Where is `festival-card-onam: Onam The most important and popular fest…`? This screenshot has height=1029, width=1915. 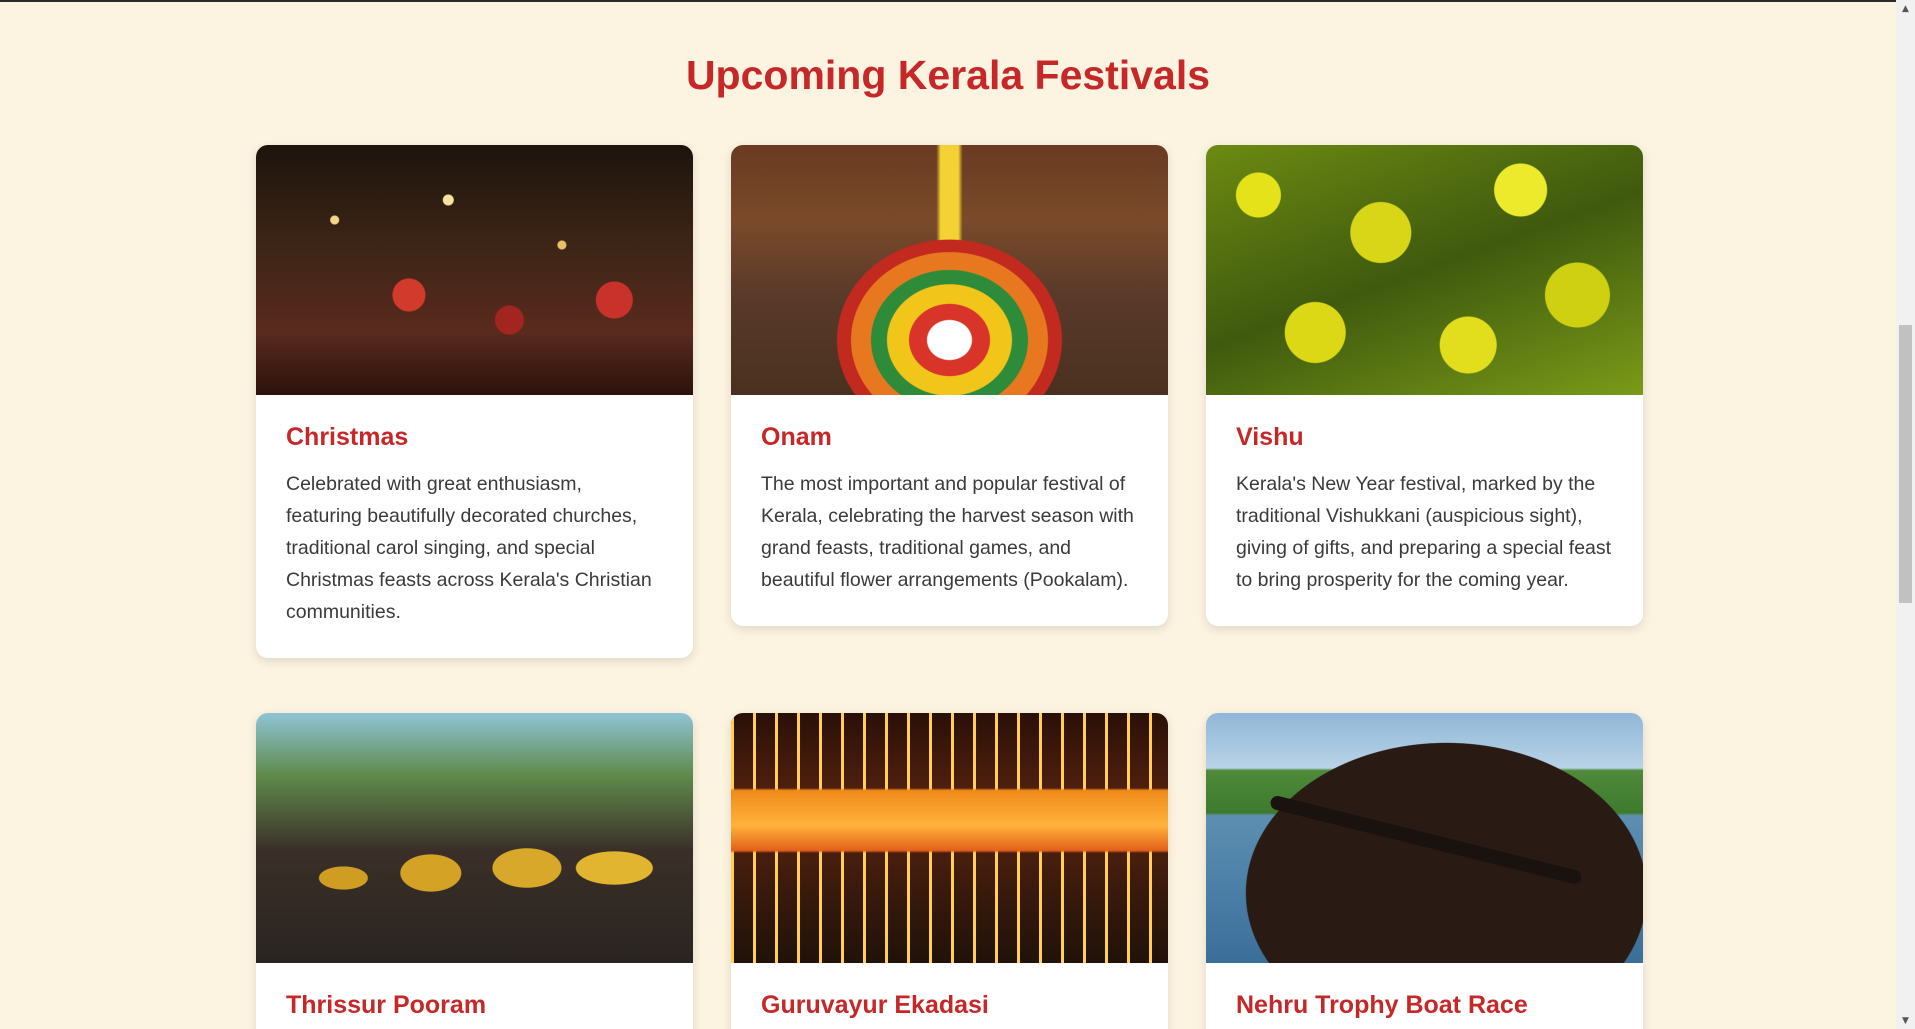
festival-card-onam: Onam The most important and popular fest… is located at coordinates (949, 385).